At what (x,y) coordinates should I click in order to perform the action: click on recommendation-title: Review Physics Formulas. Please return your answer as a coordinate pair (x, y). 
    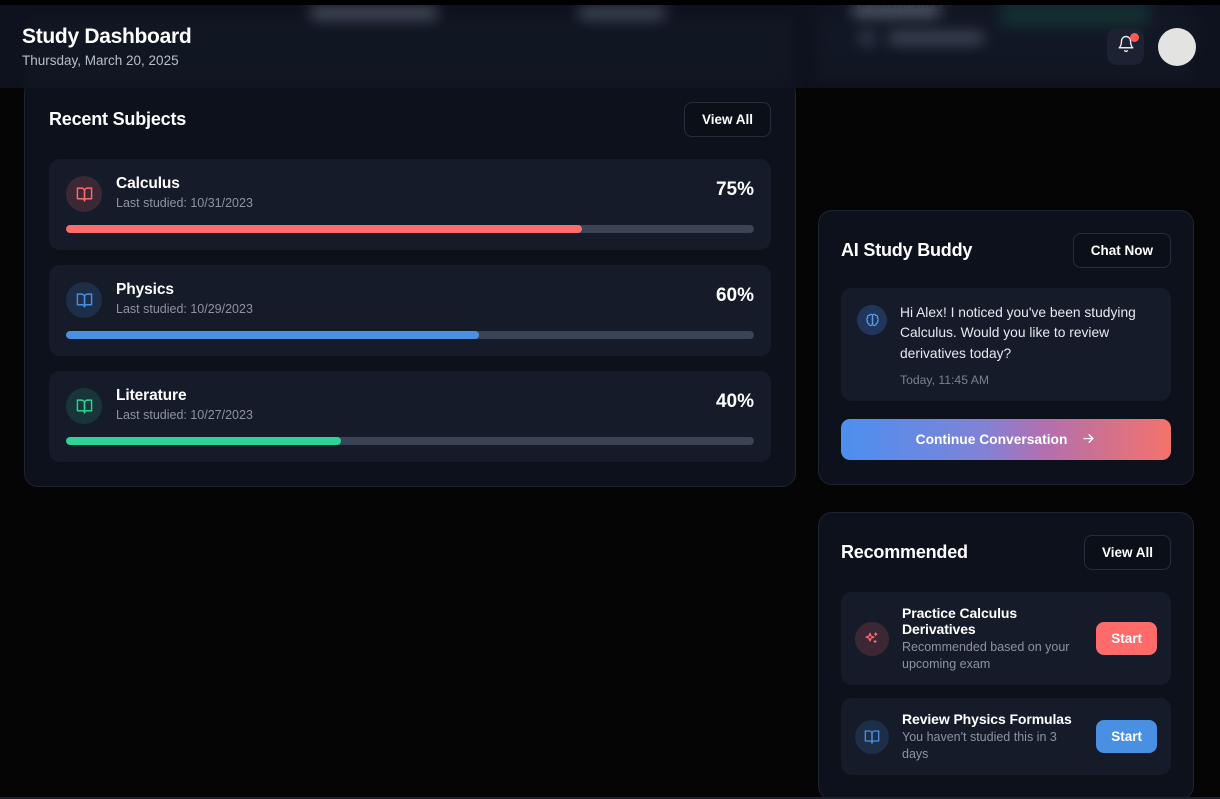
    Looking at the image, I should click on (987, 719).